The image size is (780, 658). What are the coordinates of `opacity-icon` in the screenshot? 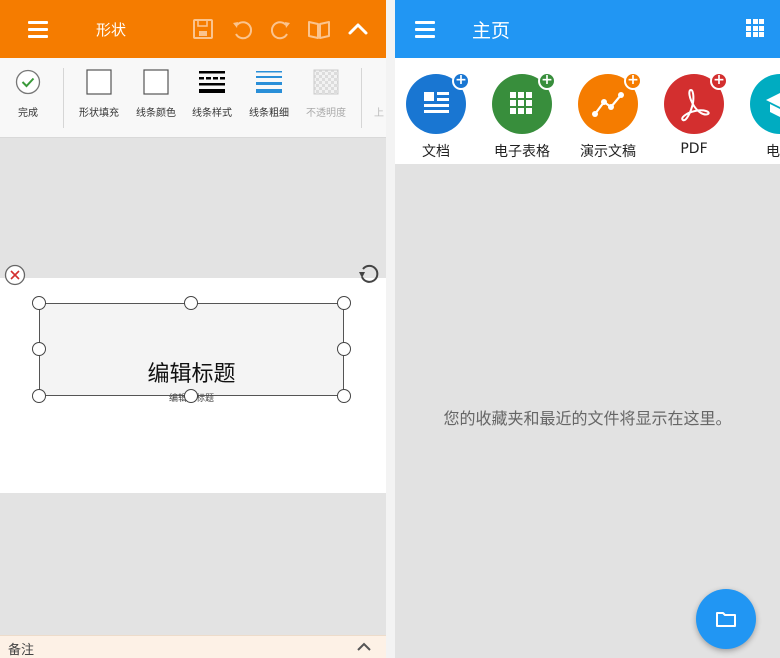 It's located at (326, 82).